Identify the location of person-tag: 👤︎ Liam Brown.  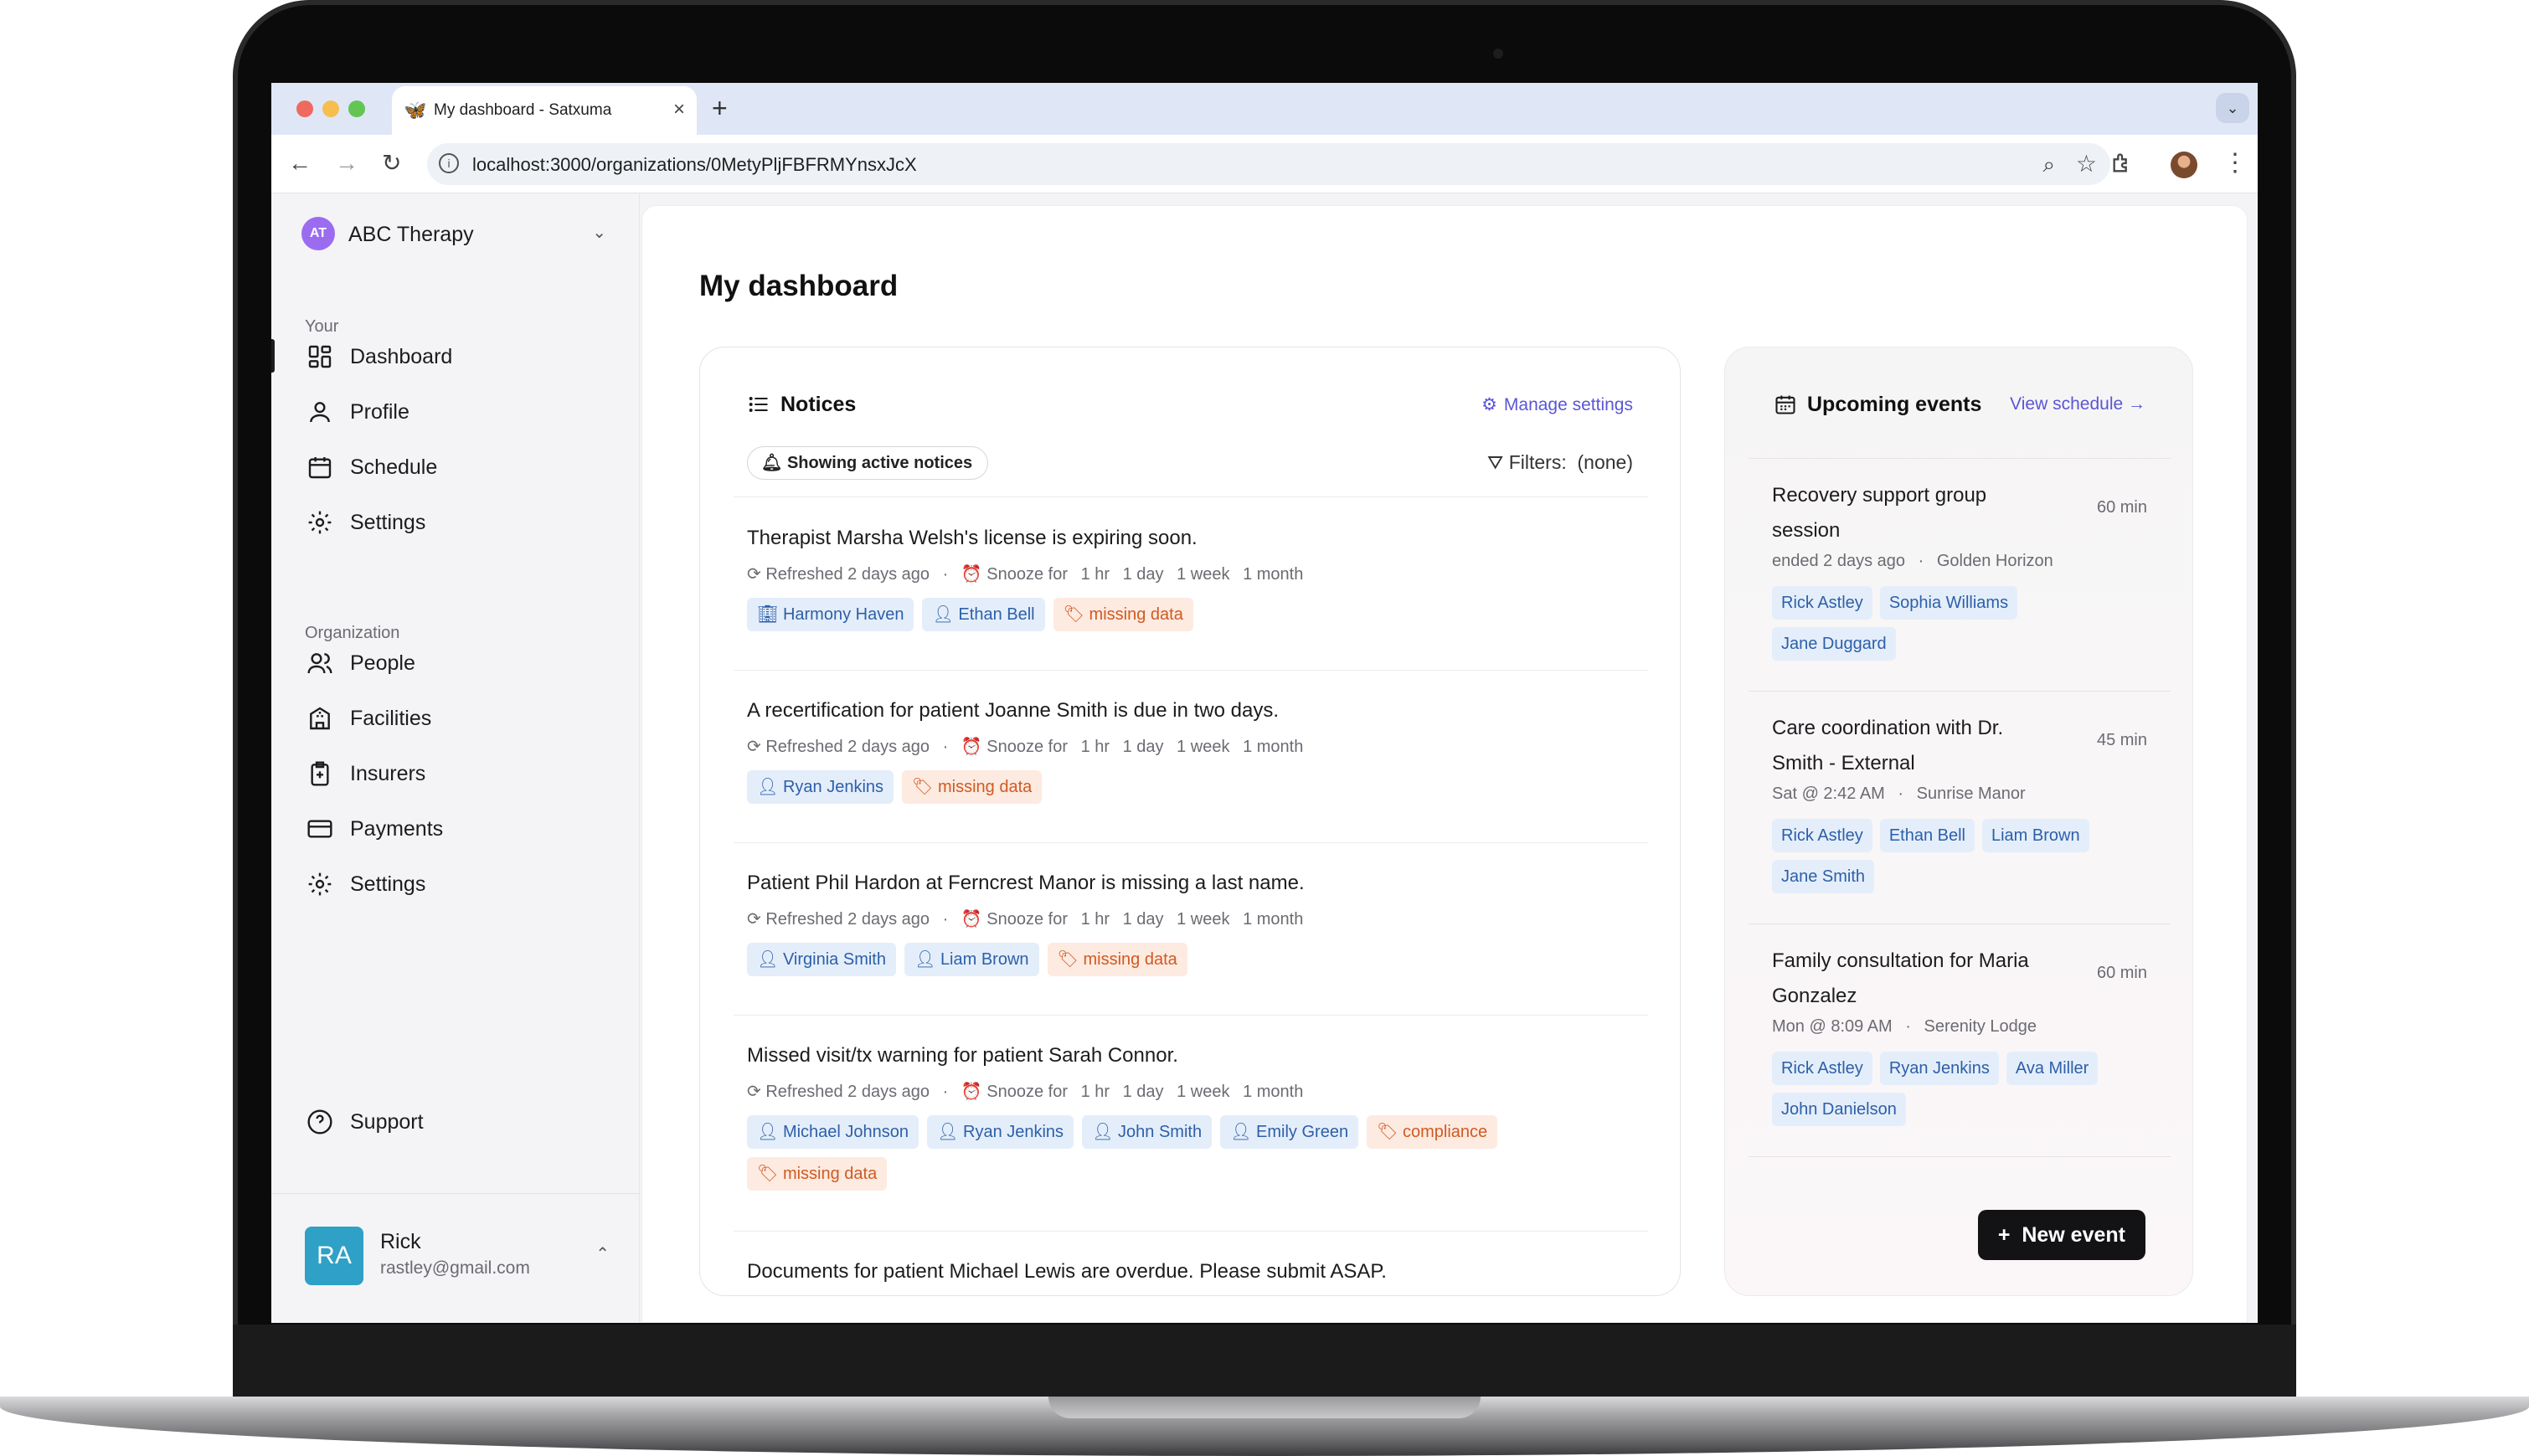
(972, 959).